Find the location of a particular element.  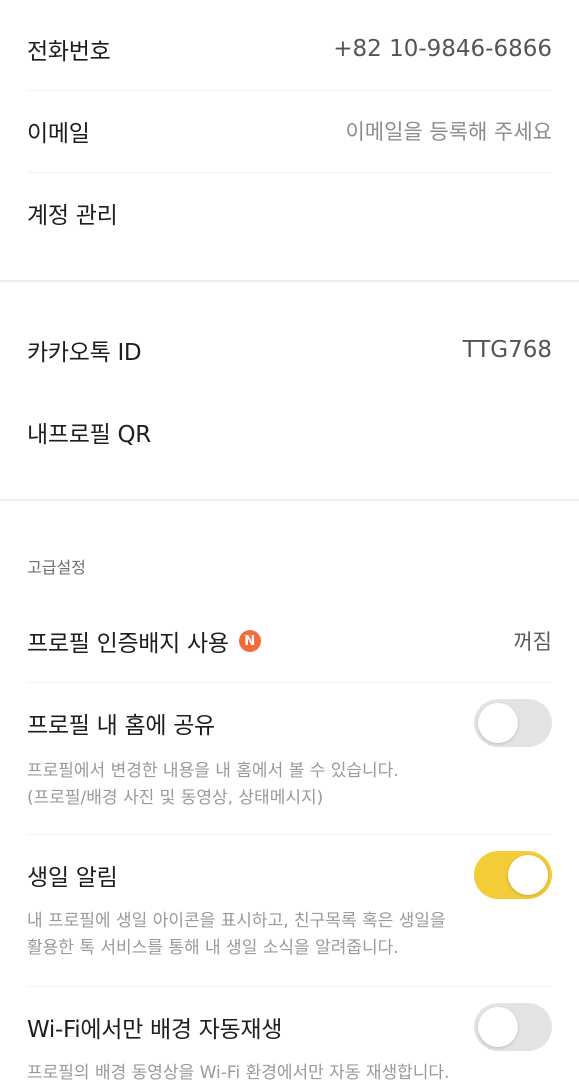

share-home-toggle is located at coordinates (513, 723).